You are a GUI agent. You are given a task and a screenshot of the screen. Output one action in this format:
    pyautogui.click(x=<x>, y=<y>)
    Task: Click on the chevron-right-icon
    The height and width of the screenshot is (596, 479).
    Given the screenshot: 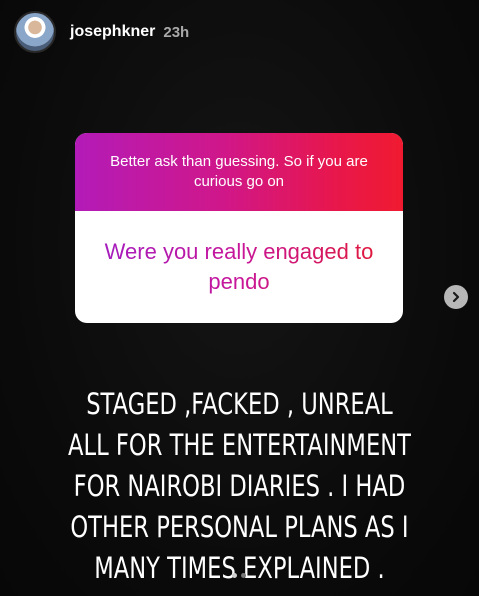 What is the action you would take?
    pyautogui.click(x=456, y=297)
    